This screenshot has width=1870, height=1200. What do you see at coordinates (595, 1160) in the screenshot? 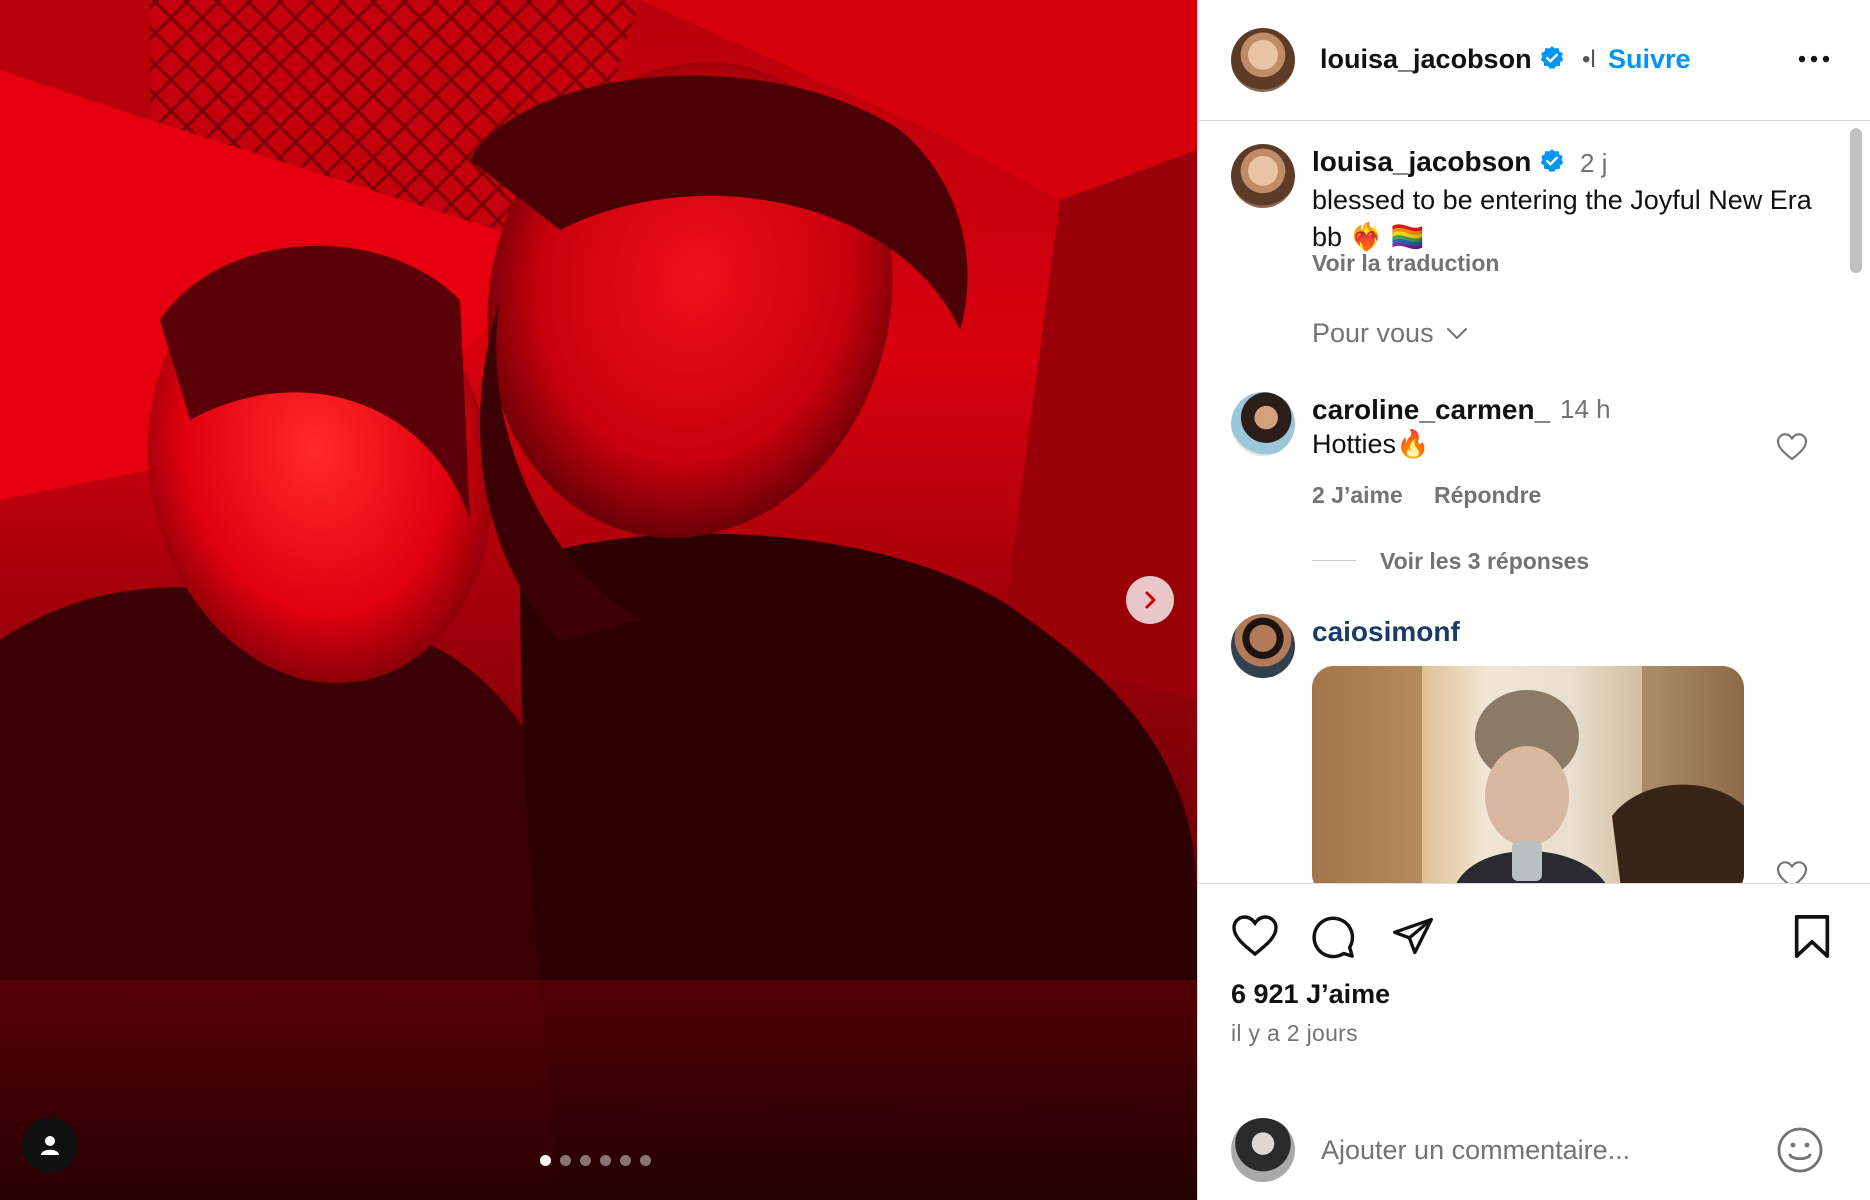
I see `carousel-indicator` at bounding box center [595, 1160].